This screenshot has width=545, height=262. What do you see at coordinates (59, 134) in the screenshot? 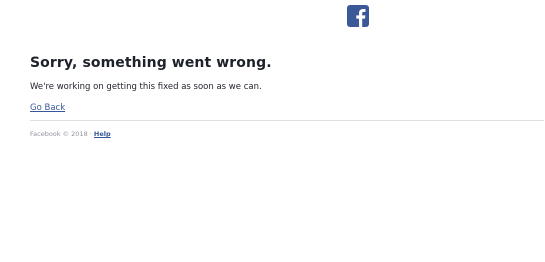
I see `copyright-text: Facebook © 2018` at bounding box center [59, 134].